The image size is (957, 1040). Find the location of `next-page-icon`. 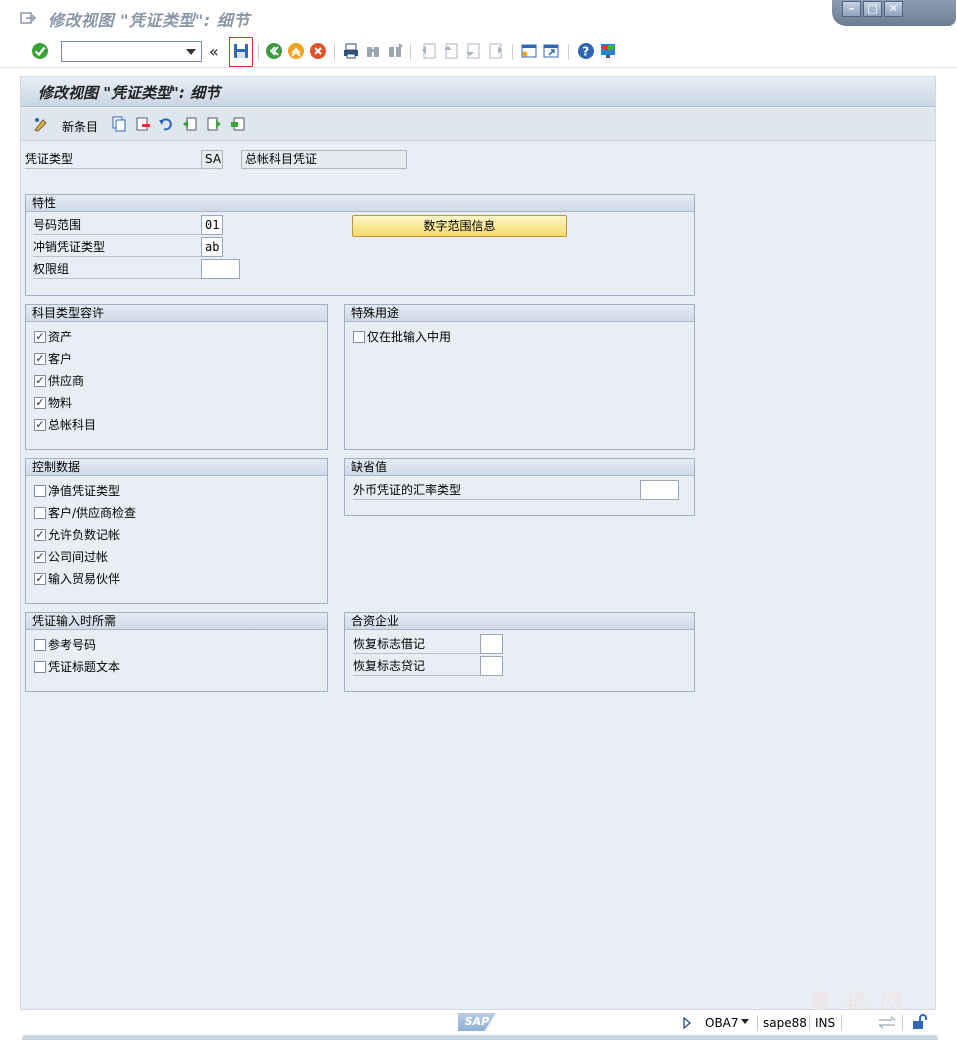

next-page-icon is located at coordinates (473, 51).